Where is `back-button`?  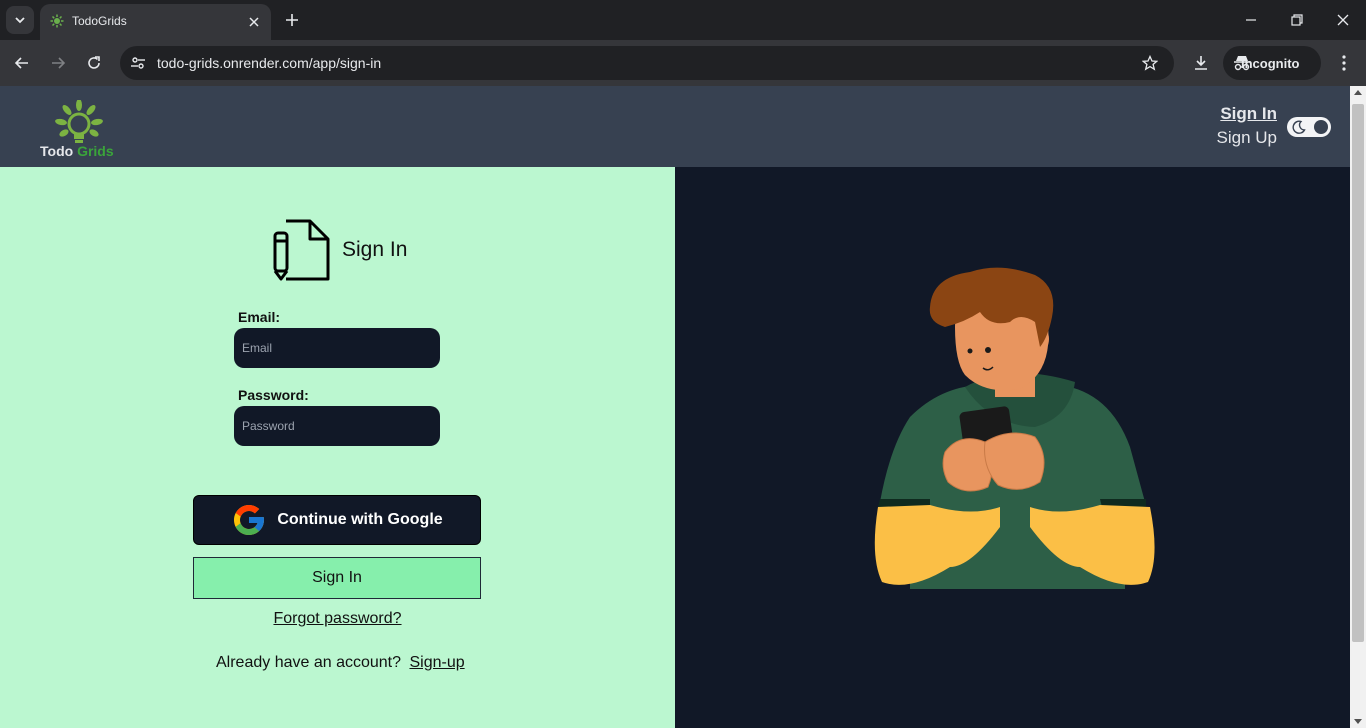 back-button is located at coordinates (22, 63).